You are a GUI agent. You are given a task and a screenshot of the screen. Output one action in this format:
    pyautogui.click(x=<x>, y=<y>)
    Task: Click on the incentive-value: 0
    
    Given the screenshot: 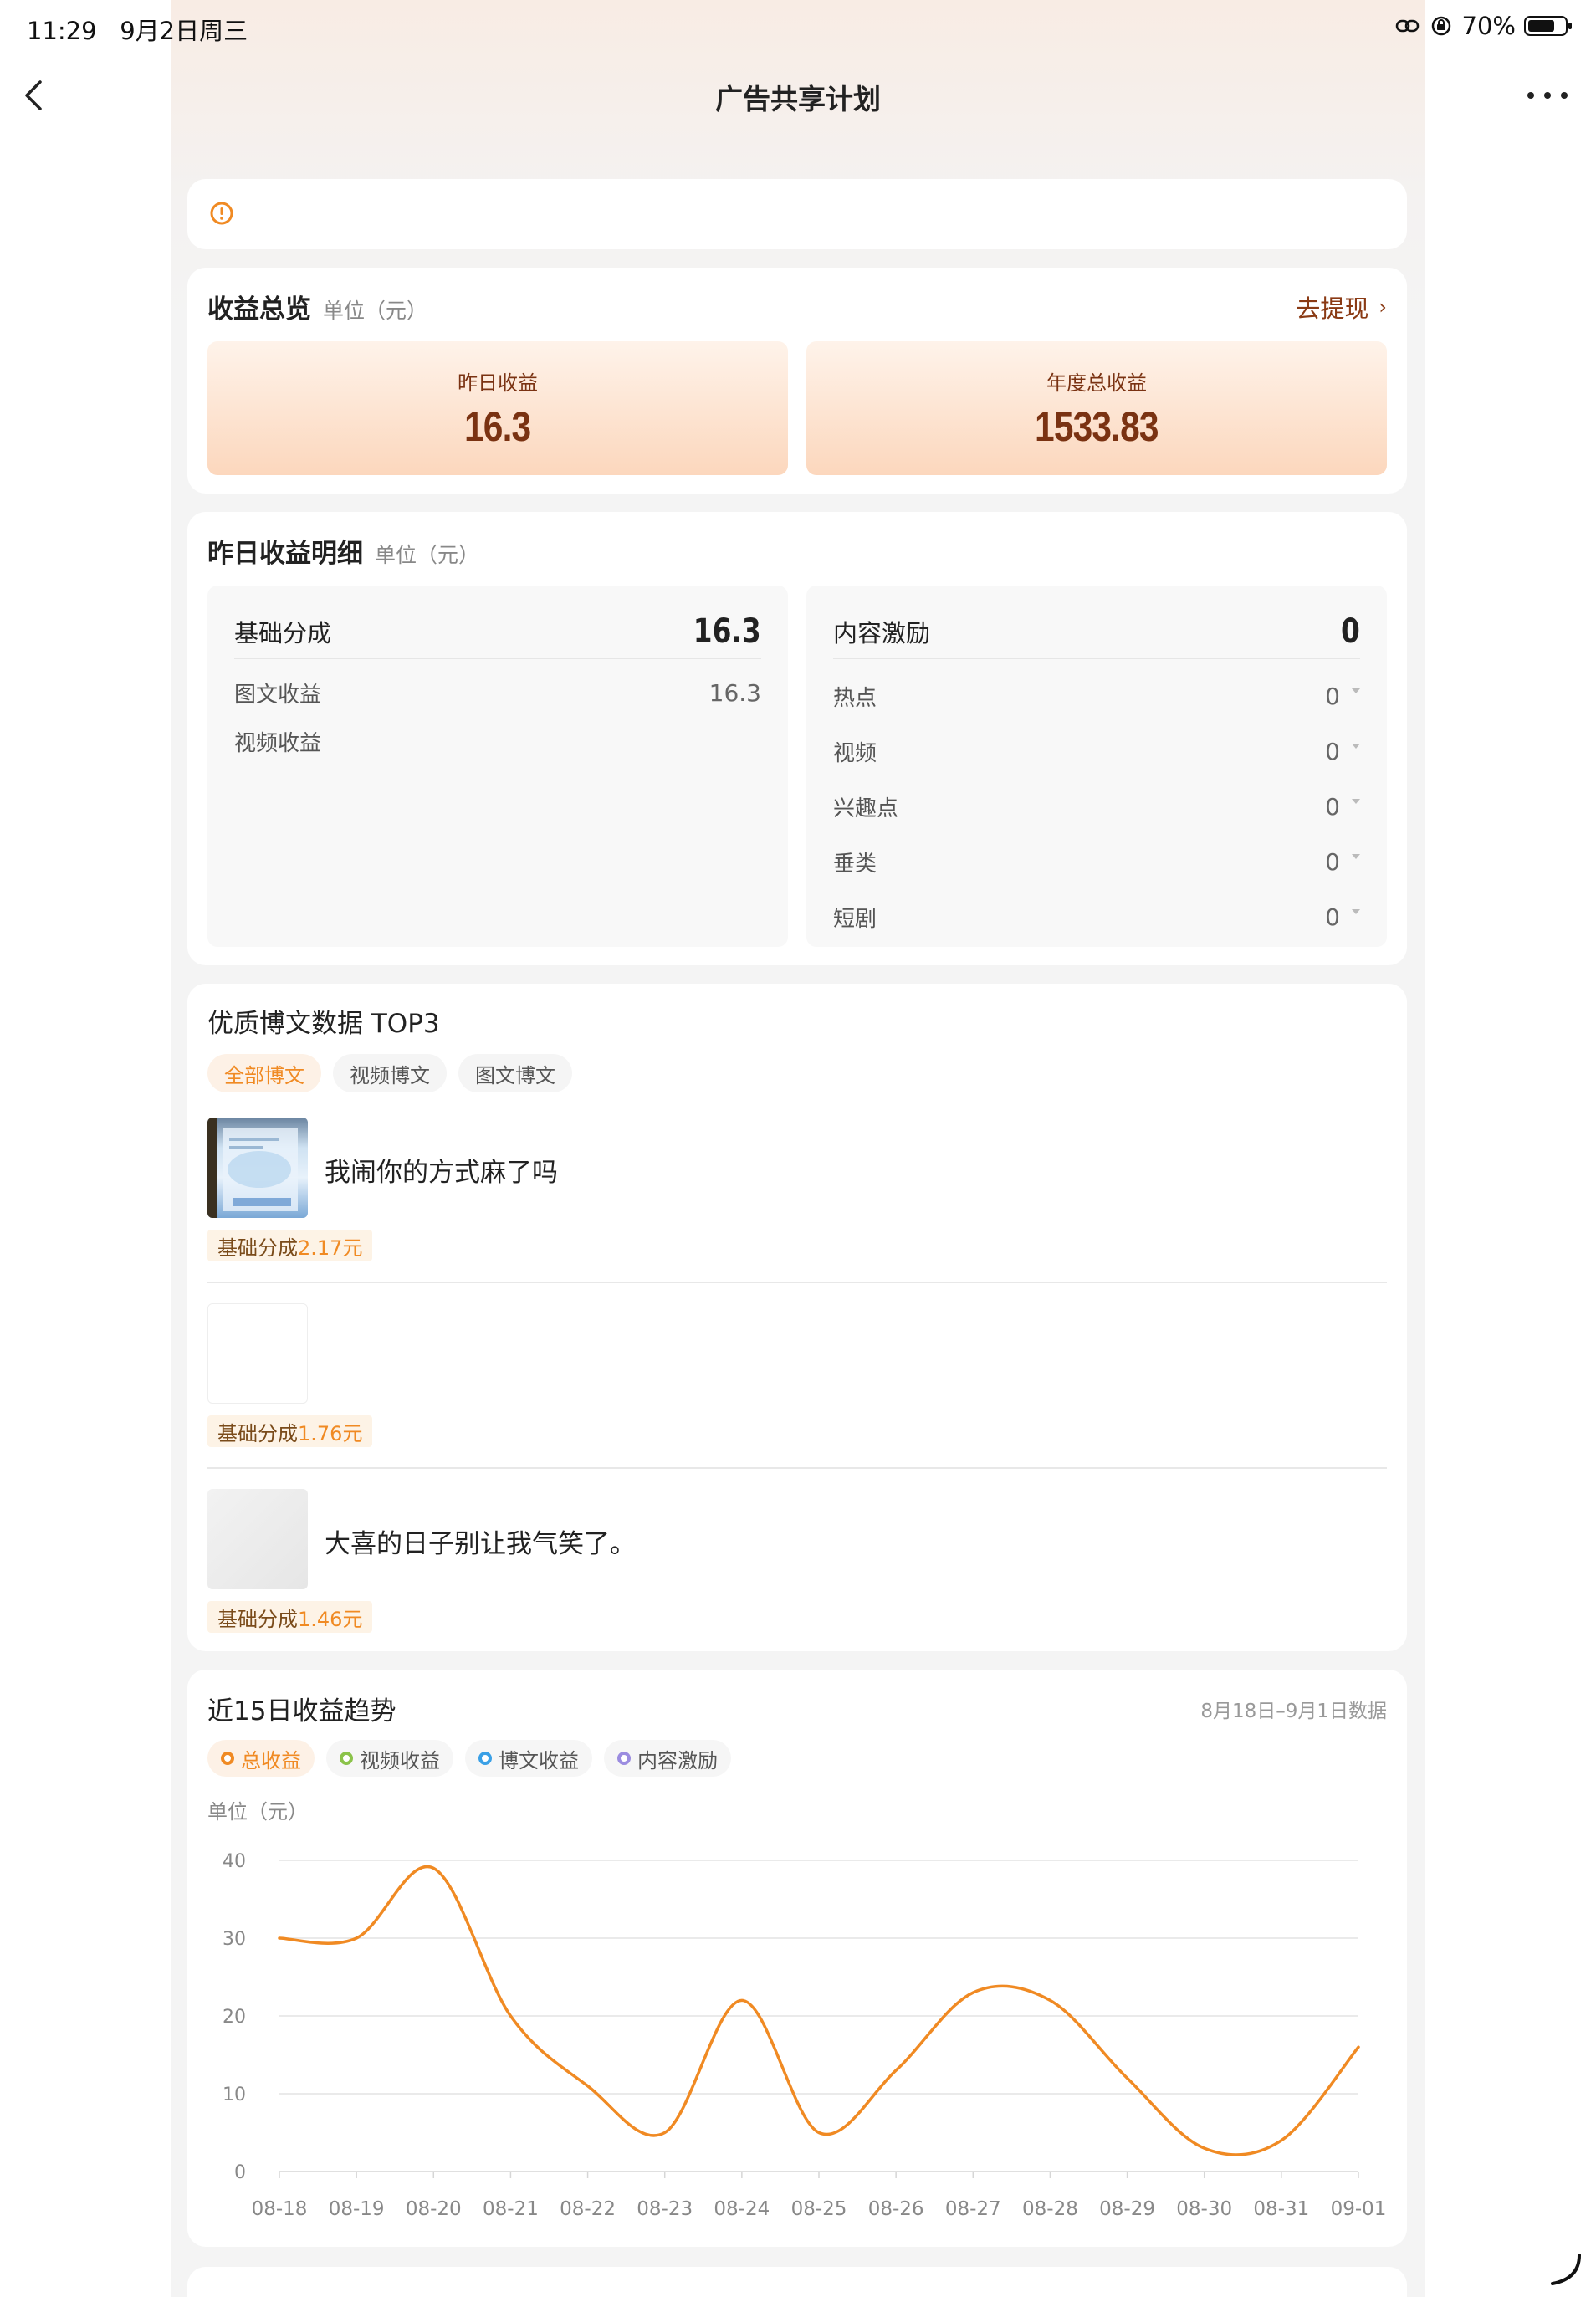 What is the action you would take?
    pyautogui.click(x=1351, y=631)
    